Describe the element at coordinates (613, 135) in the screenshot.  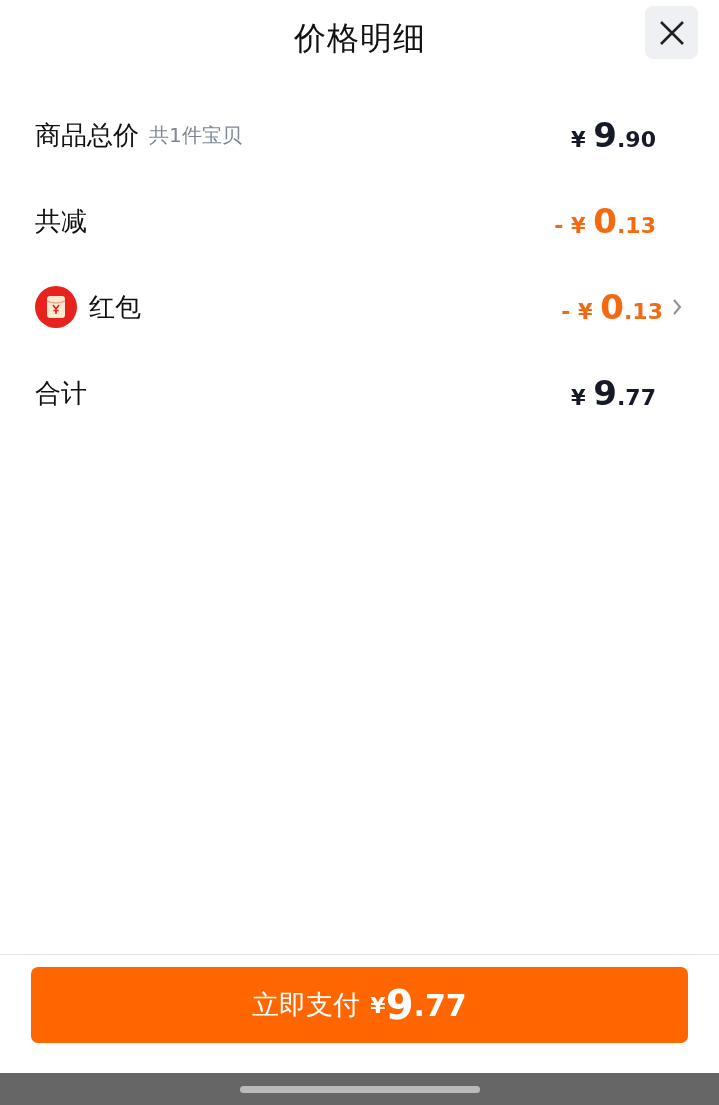
I see `price-amount: ¥ 9.90` at that location.